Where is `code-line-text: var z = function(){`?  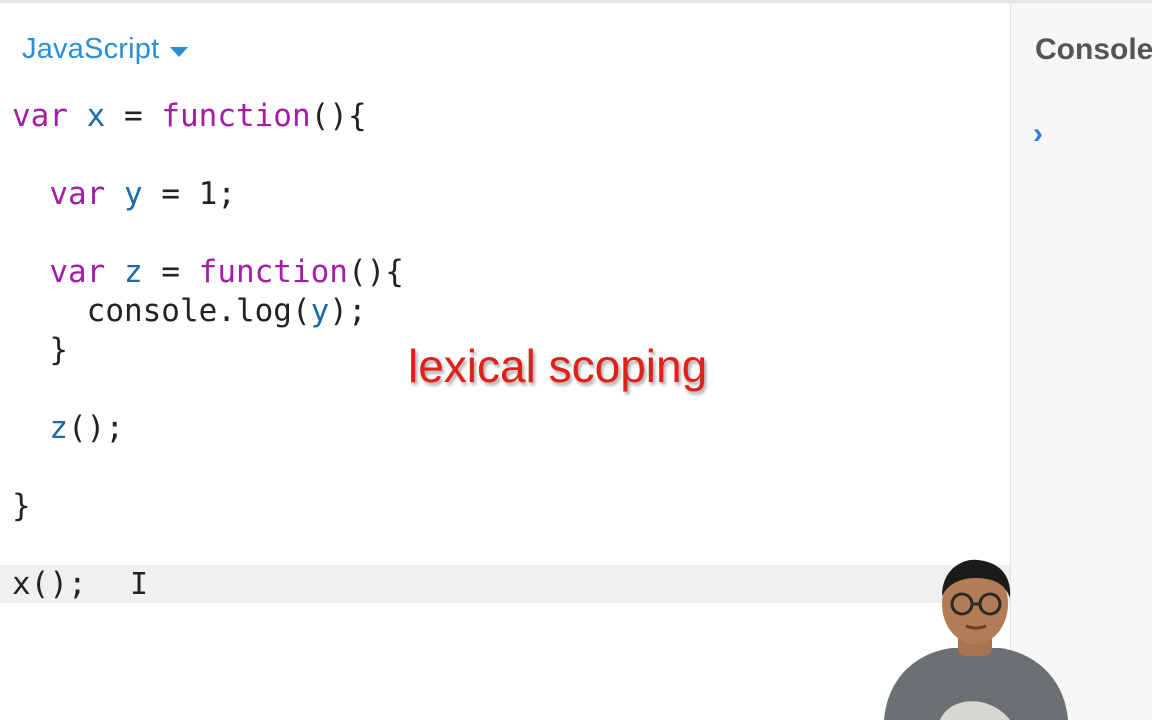
code-line-text: var z = function(){ is located at coordinates (226, 272).